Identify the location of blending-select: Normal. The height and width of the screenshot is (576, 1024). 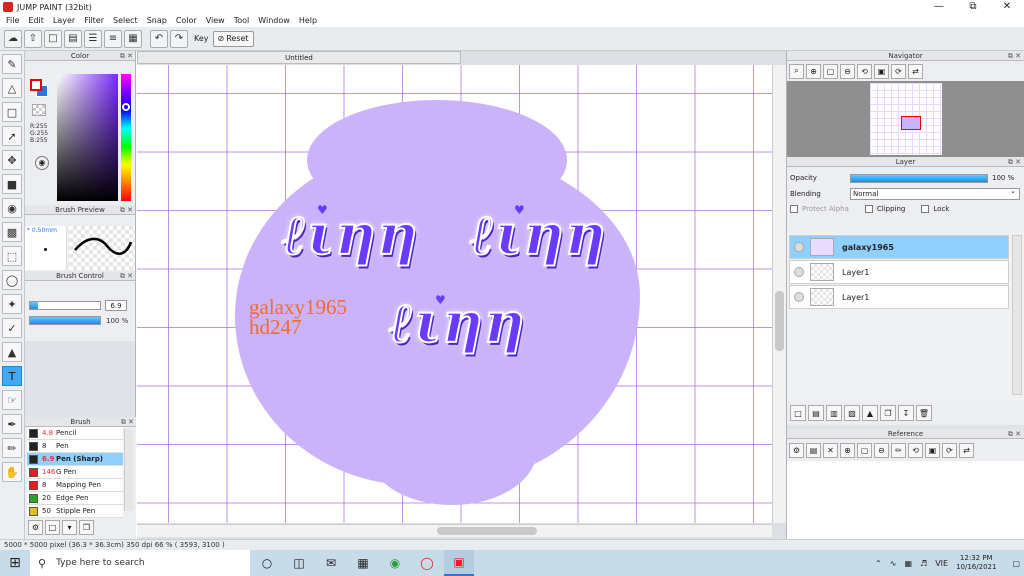
(935, 193).